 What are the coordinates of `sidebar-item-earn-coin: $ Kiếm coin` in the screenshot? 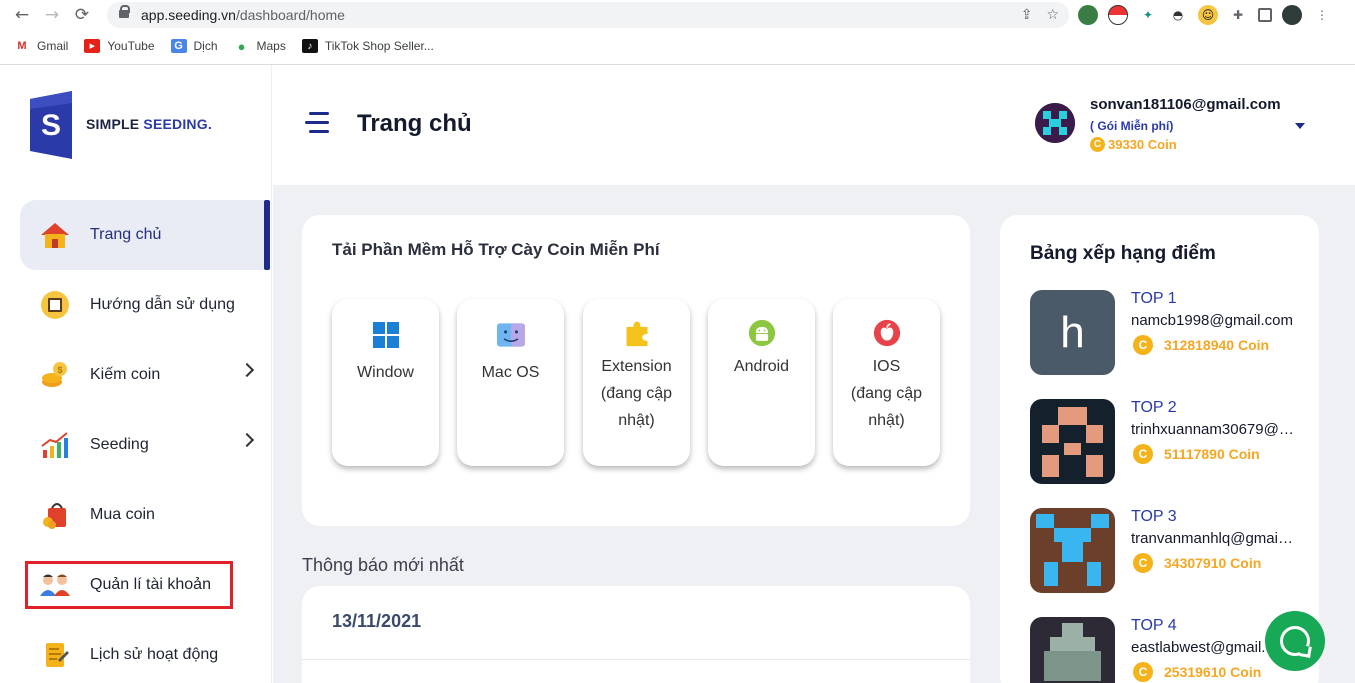 It's located at (144, 375).